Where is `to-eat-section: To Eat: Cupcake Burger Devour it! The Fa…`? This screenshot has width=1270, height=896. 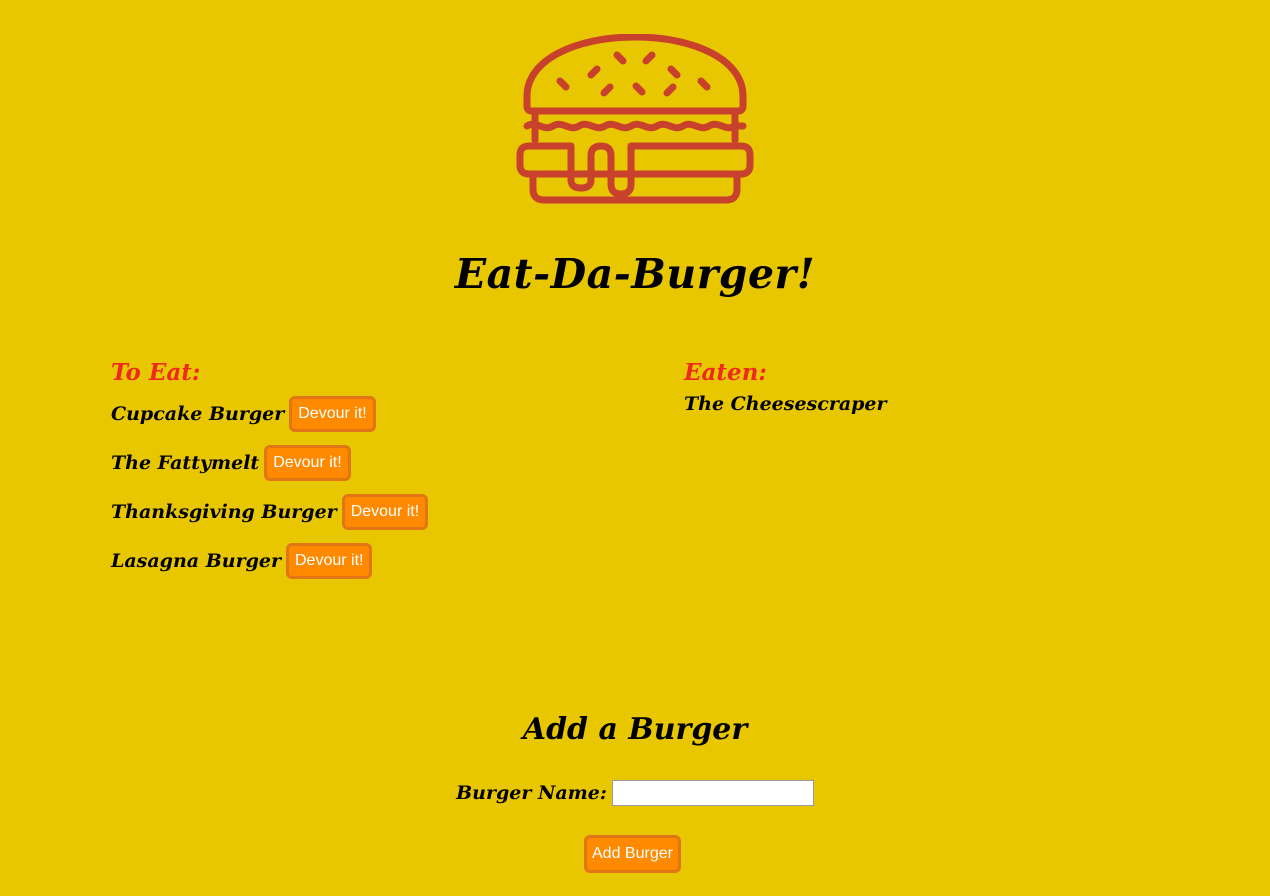 to-eat-section: To Eat: Cupcake Burger Devour it! The Fa… is located at coordinates (381, 475).